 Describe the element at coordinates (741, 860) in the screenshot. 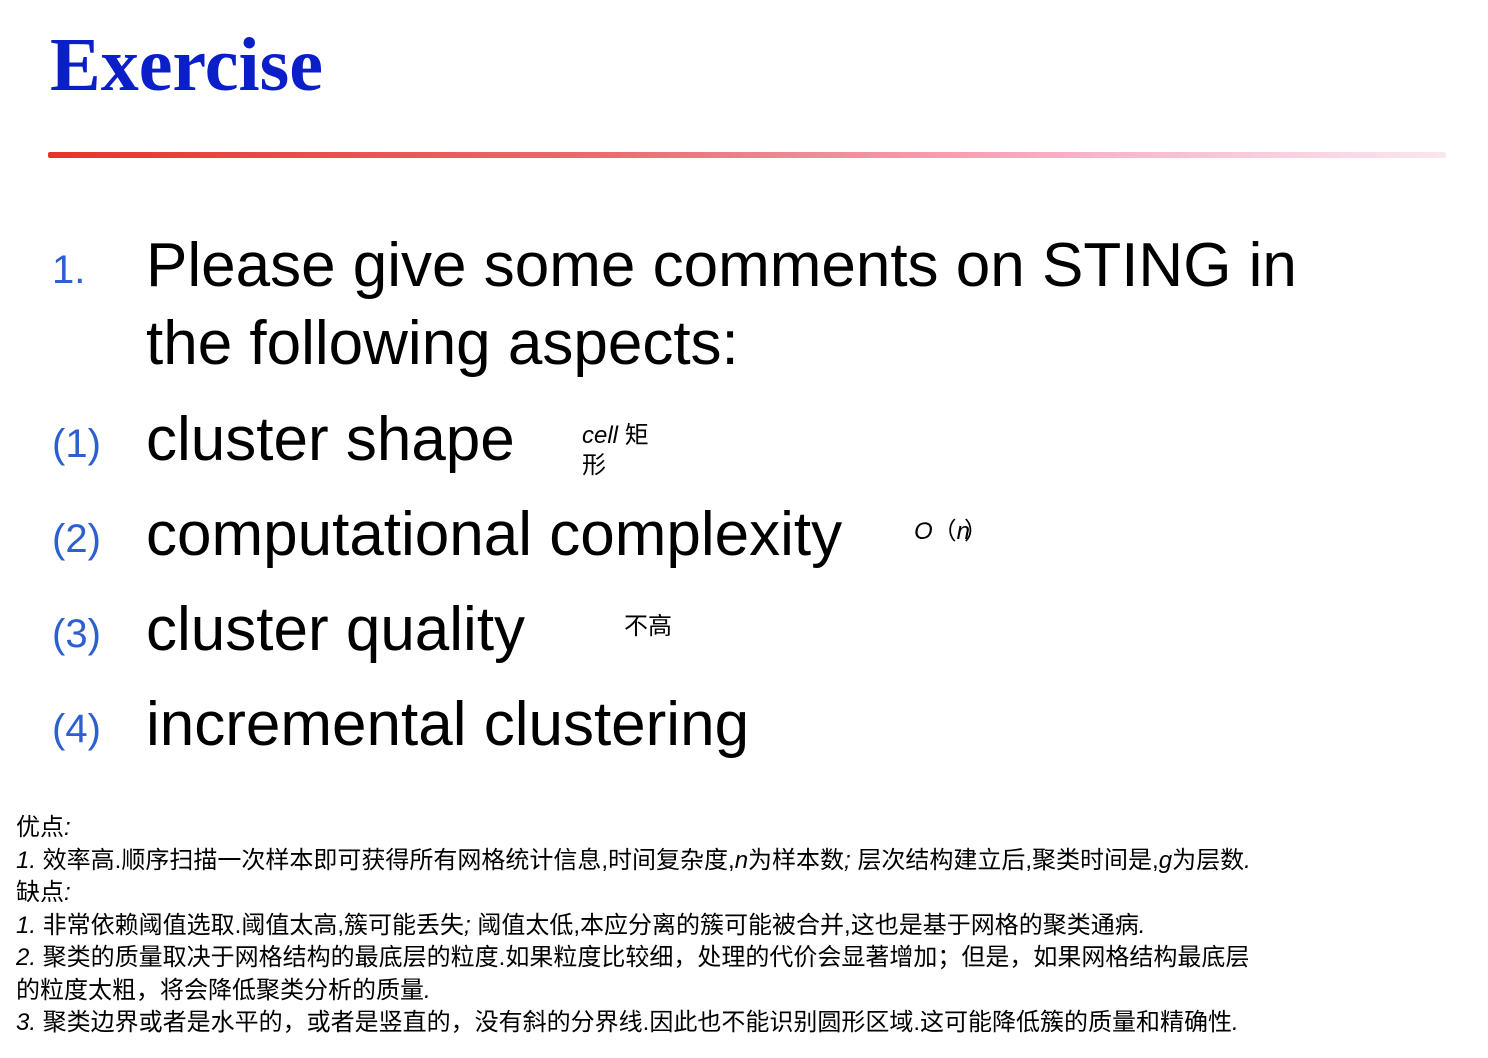

I see `pros-item-1-n: n` at that location.